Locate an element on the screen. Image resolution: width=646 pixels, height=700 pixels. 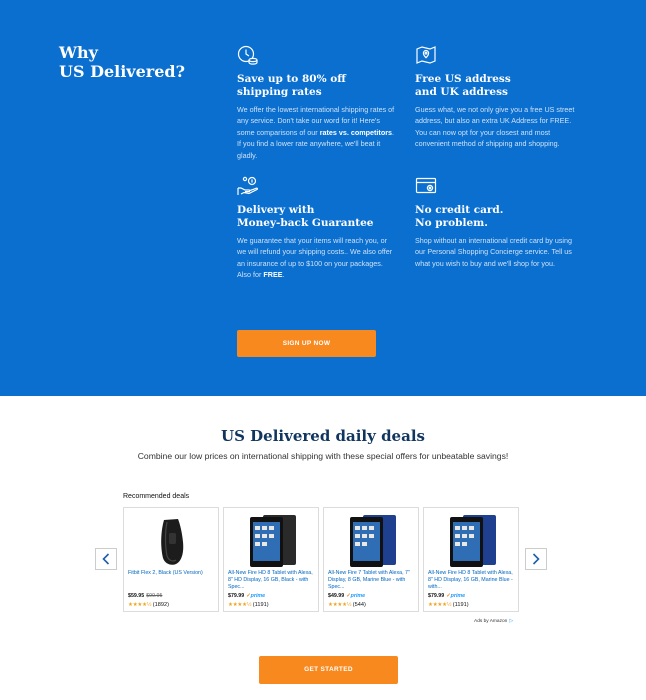
why-title: Why US Delivered? is located at coordinates (122, 62).